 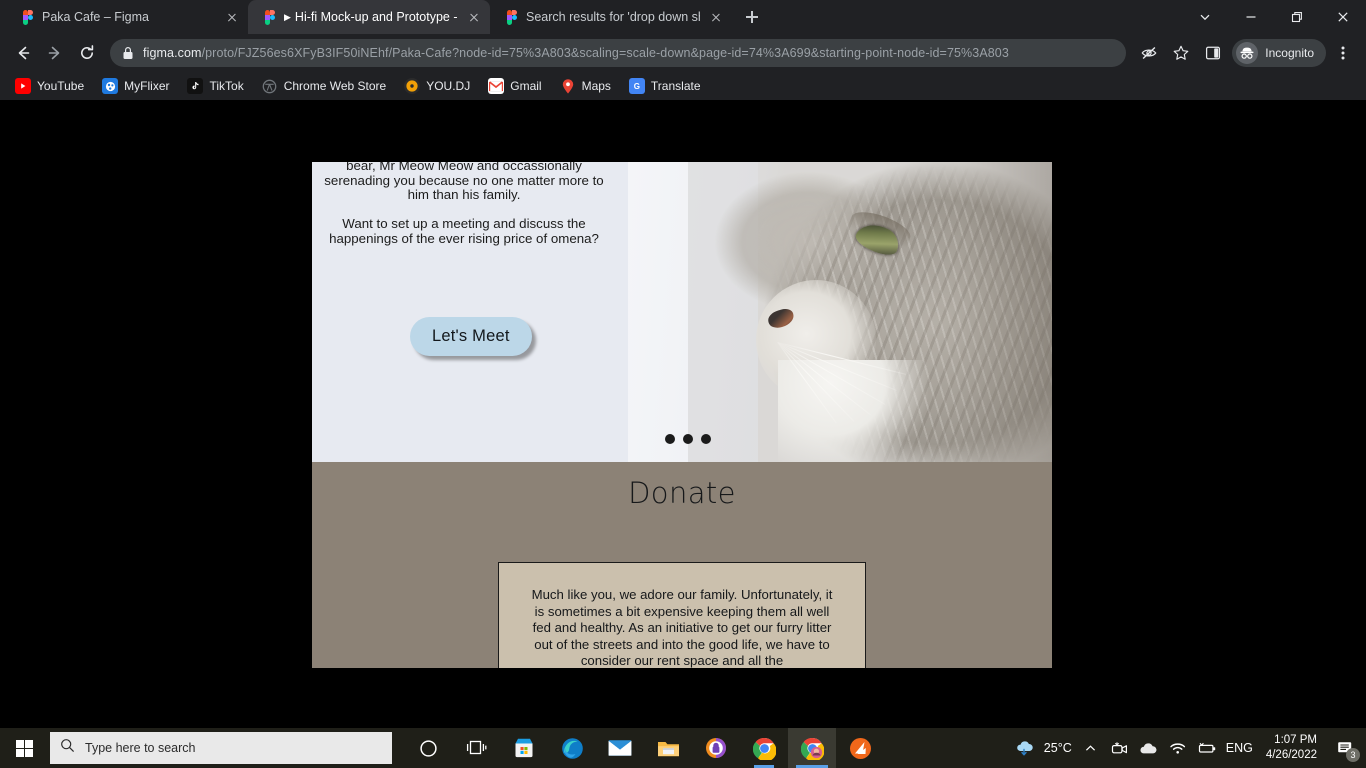 I want to click on password-manager-icon, so click(x=716, y=748).